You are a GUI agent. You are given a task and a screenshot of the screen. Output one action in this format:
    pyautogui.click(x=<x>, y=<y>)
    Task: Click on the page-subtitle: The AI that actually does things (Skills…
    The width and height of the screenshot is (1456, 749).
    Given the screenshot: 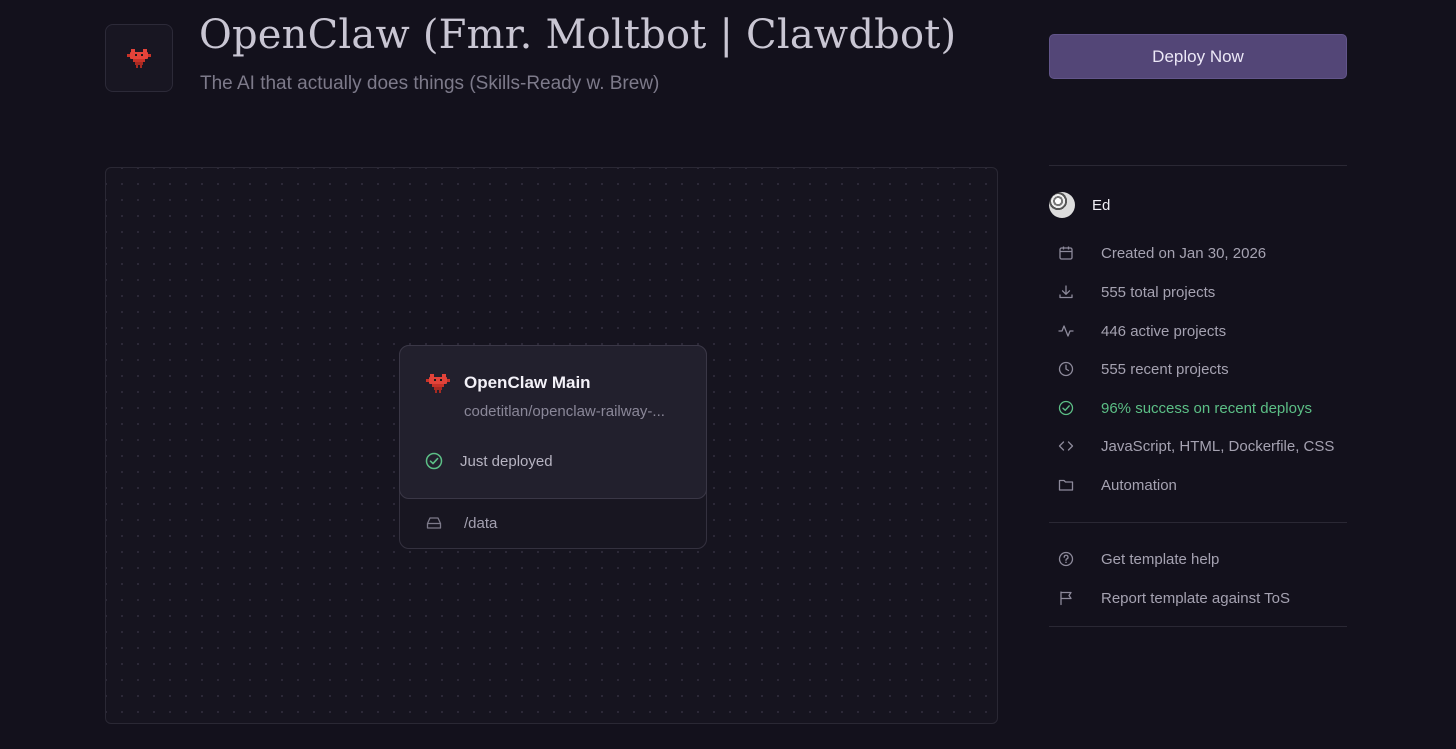 What is the action you would take?
    pyautogui.click(x=430, y=83)
    